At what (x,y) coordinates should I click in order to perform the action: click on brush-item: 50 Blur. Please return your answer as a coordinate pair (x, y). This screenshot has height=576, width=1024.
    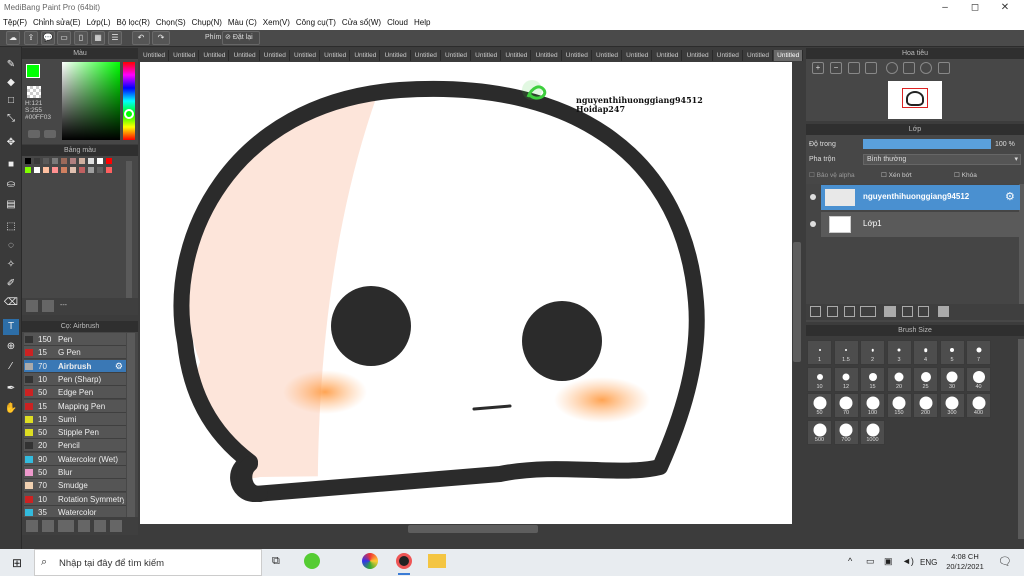
    Looking at the image, I should click on (75, 472).